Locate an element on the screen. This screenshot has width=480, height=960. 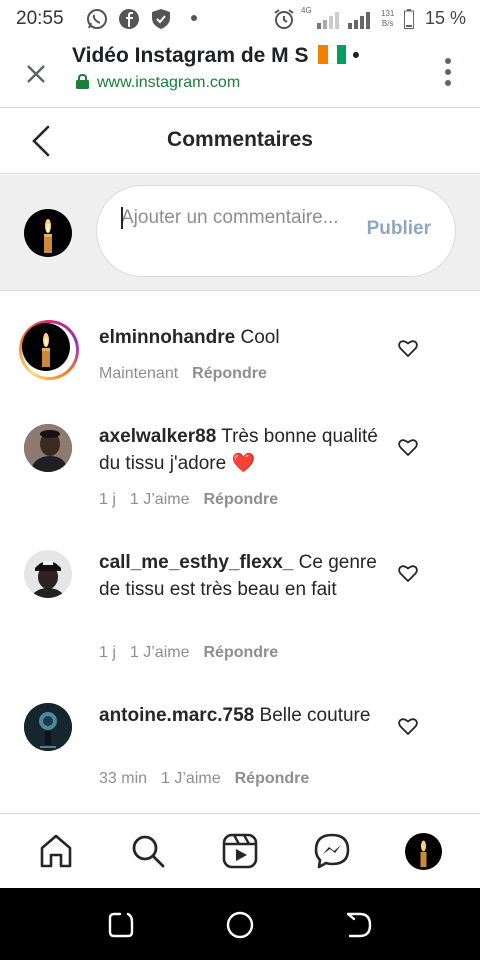
comment-time: 33 min is located at coordinates (123, 778).